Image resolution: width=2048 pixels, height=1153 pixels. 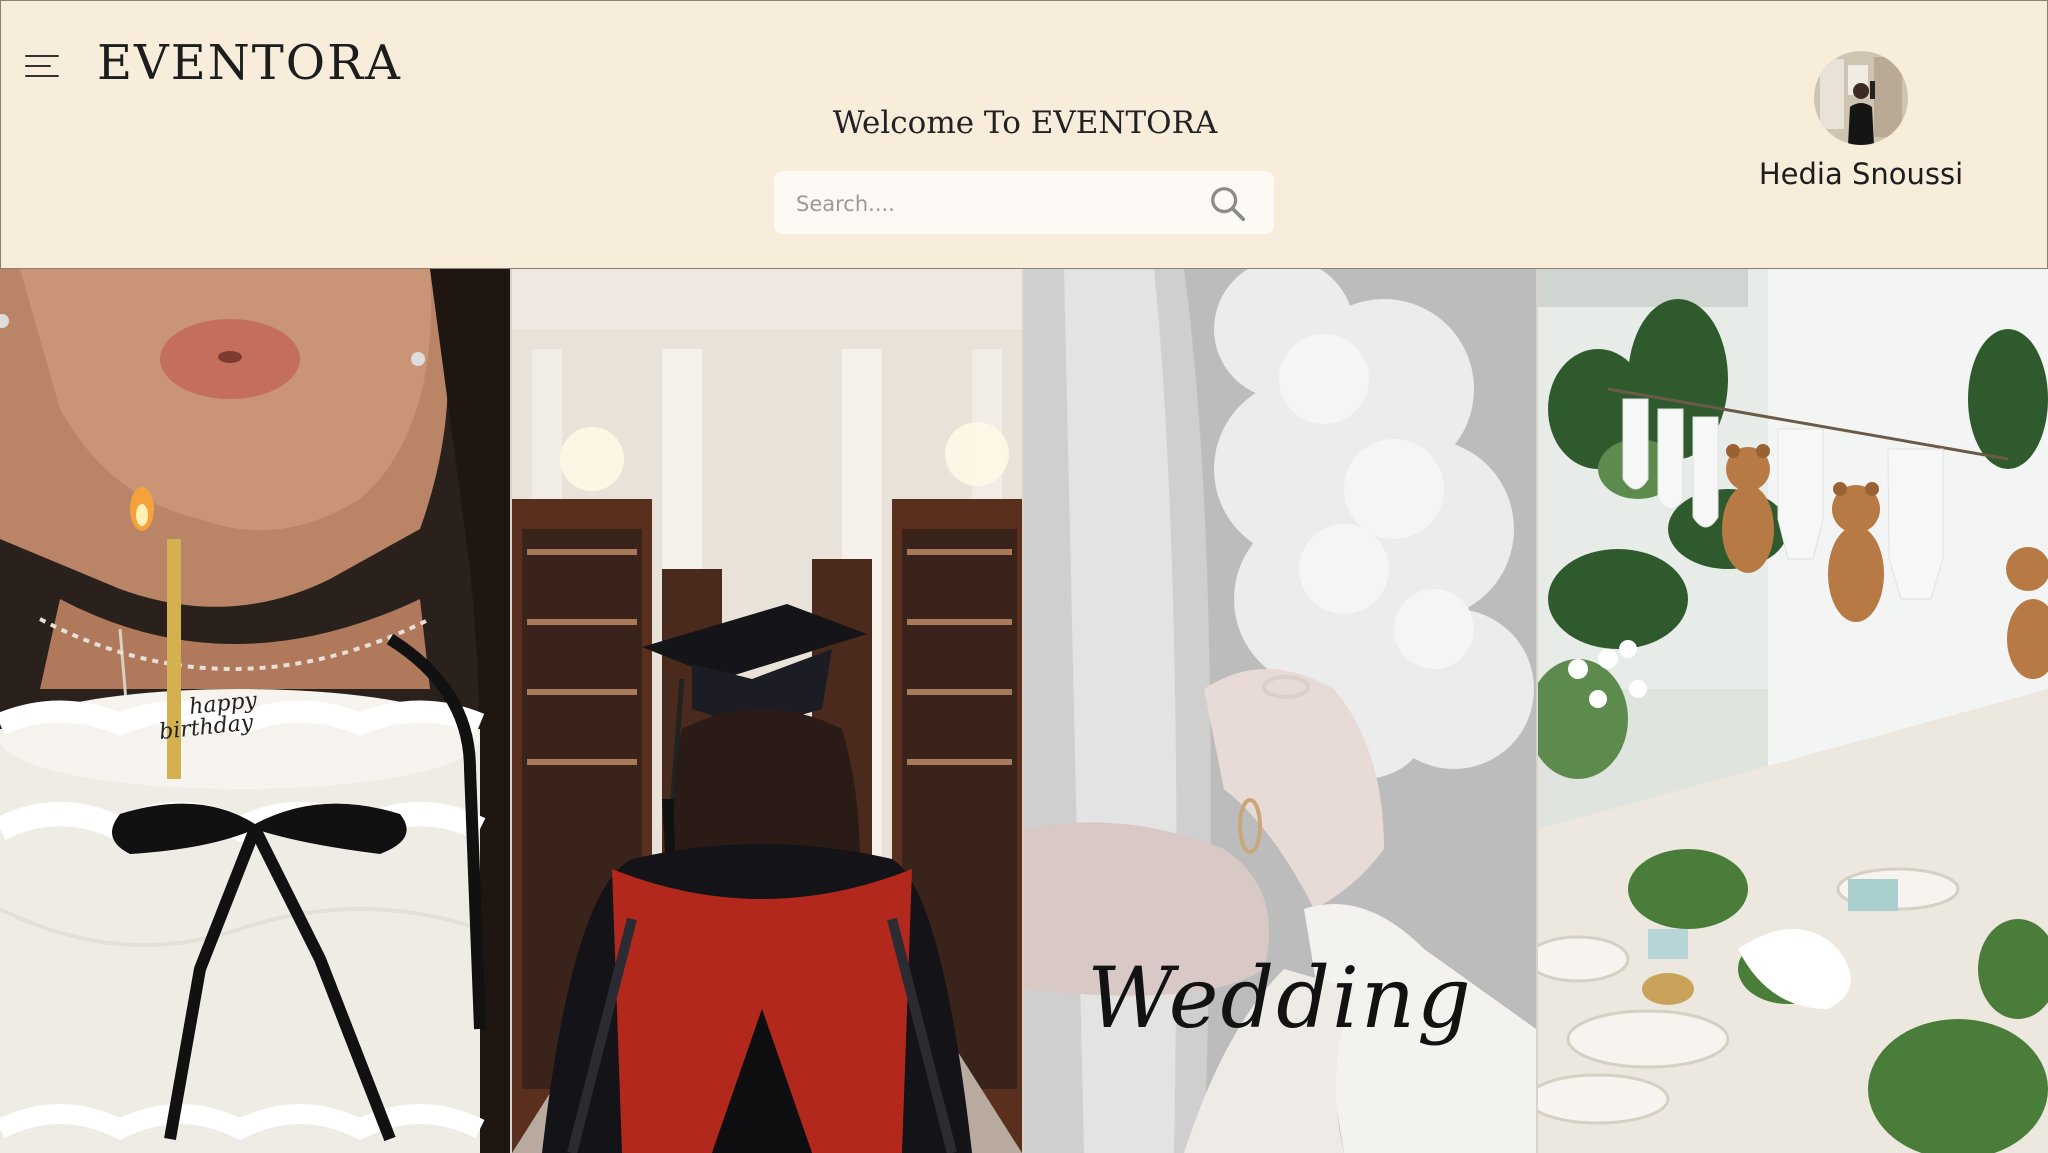 I want to click on search-icon, so click(x=1227, y=203).